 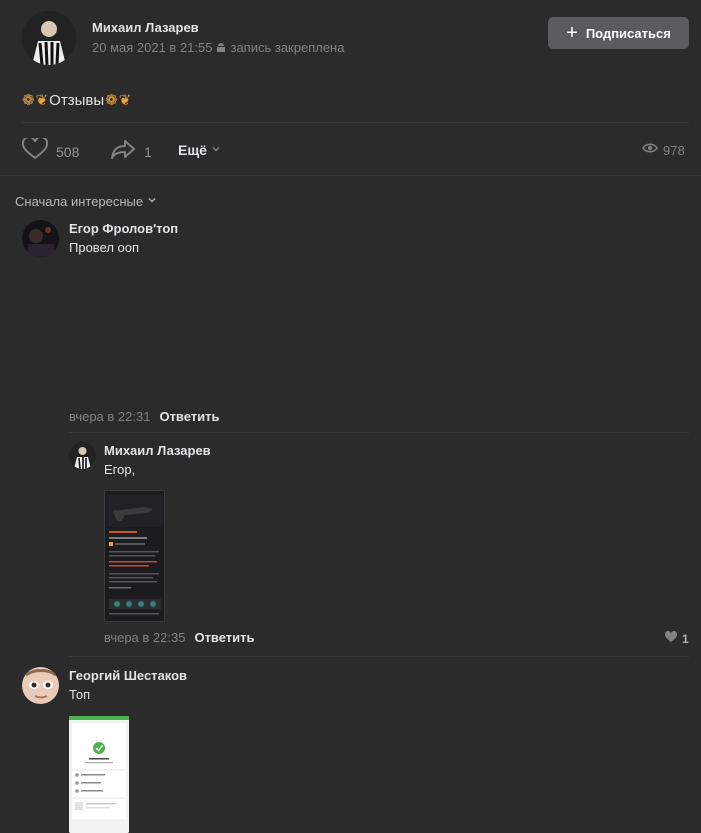 What do you see at coordinates (674, 150) in the screenshot?
I see `views-count: 978` at bounding box center [674, 150].